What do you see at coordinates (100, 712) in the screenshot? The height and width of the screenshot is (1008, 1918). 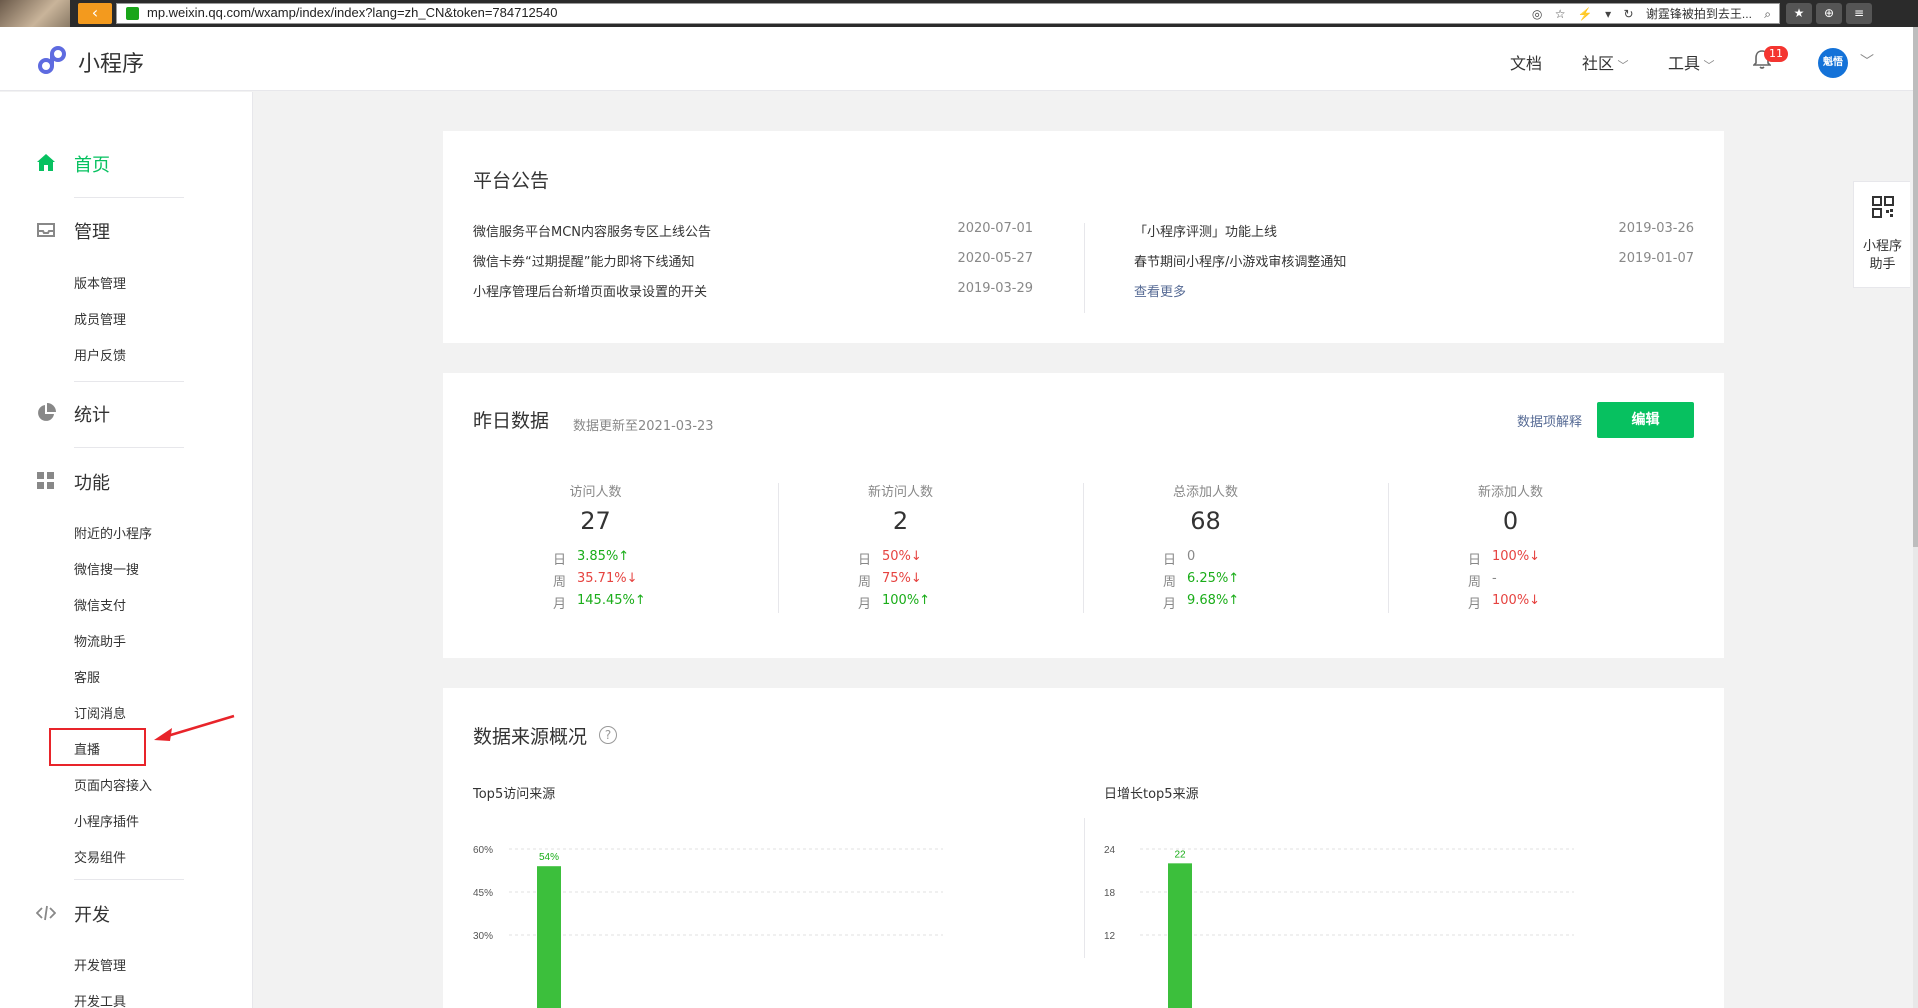 I see `sidebar-item-subscribe: 订阅消息` at bounding box center [100, 712].